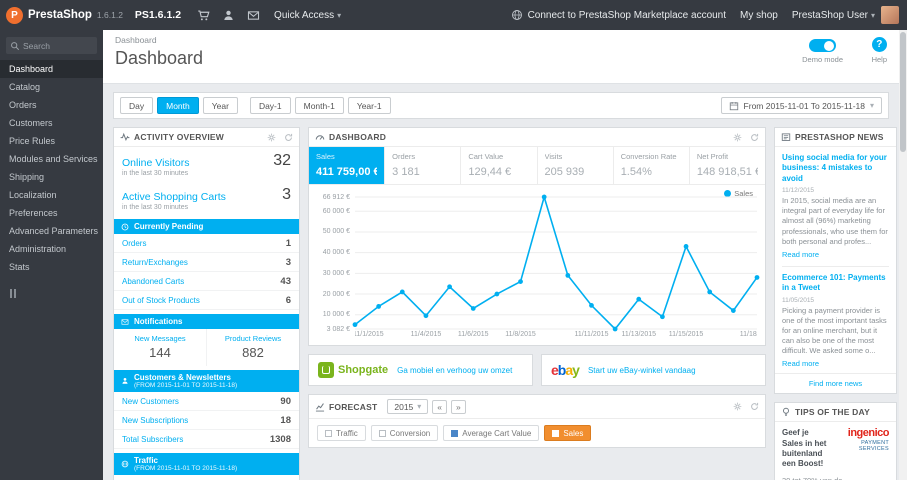 This screenshot has width=907, height=480. What do you see at coordinates (206, 262) in the screenshot?
I see `pending-row-returns: Return/Exchanges 3` at bounding box center [206, 262].